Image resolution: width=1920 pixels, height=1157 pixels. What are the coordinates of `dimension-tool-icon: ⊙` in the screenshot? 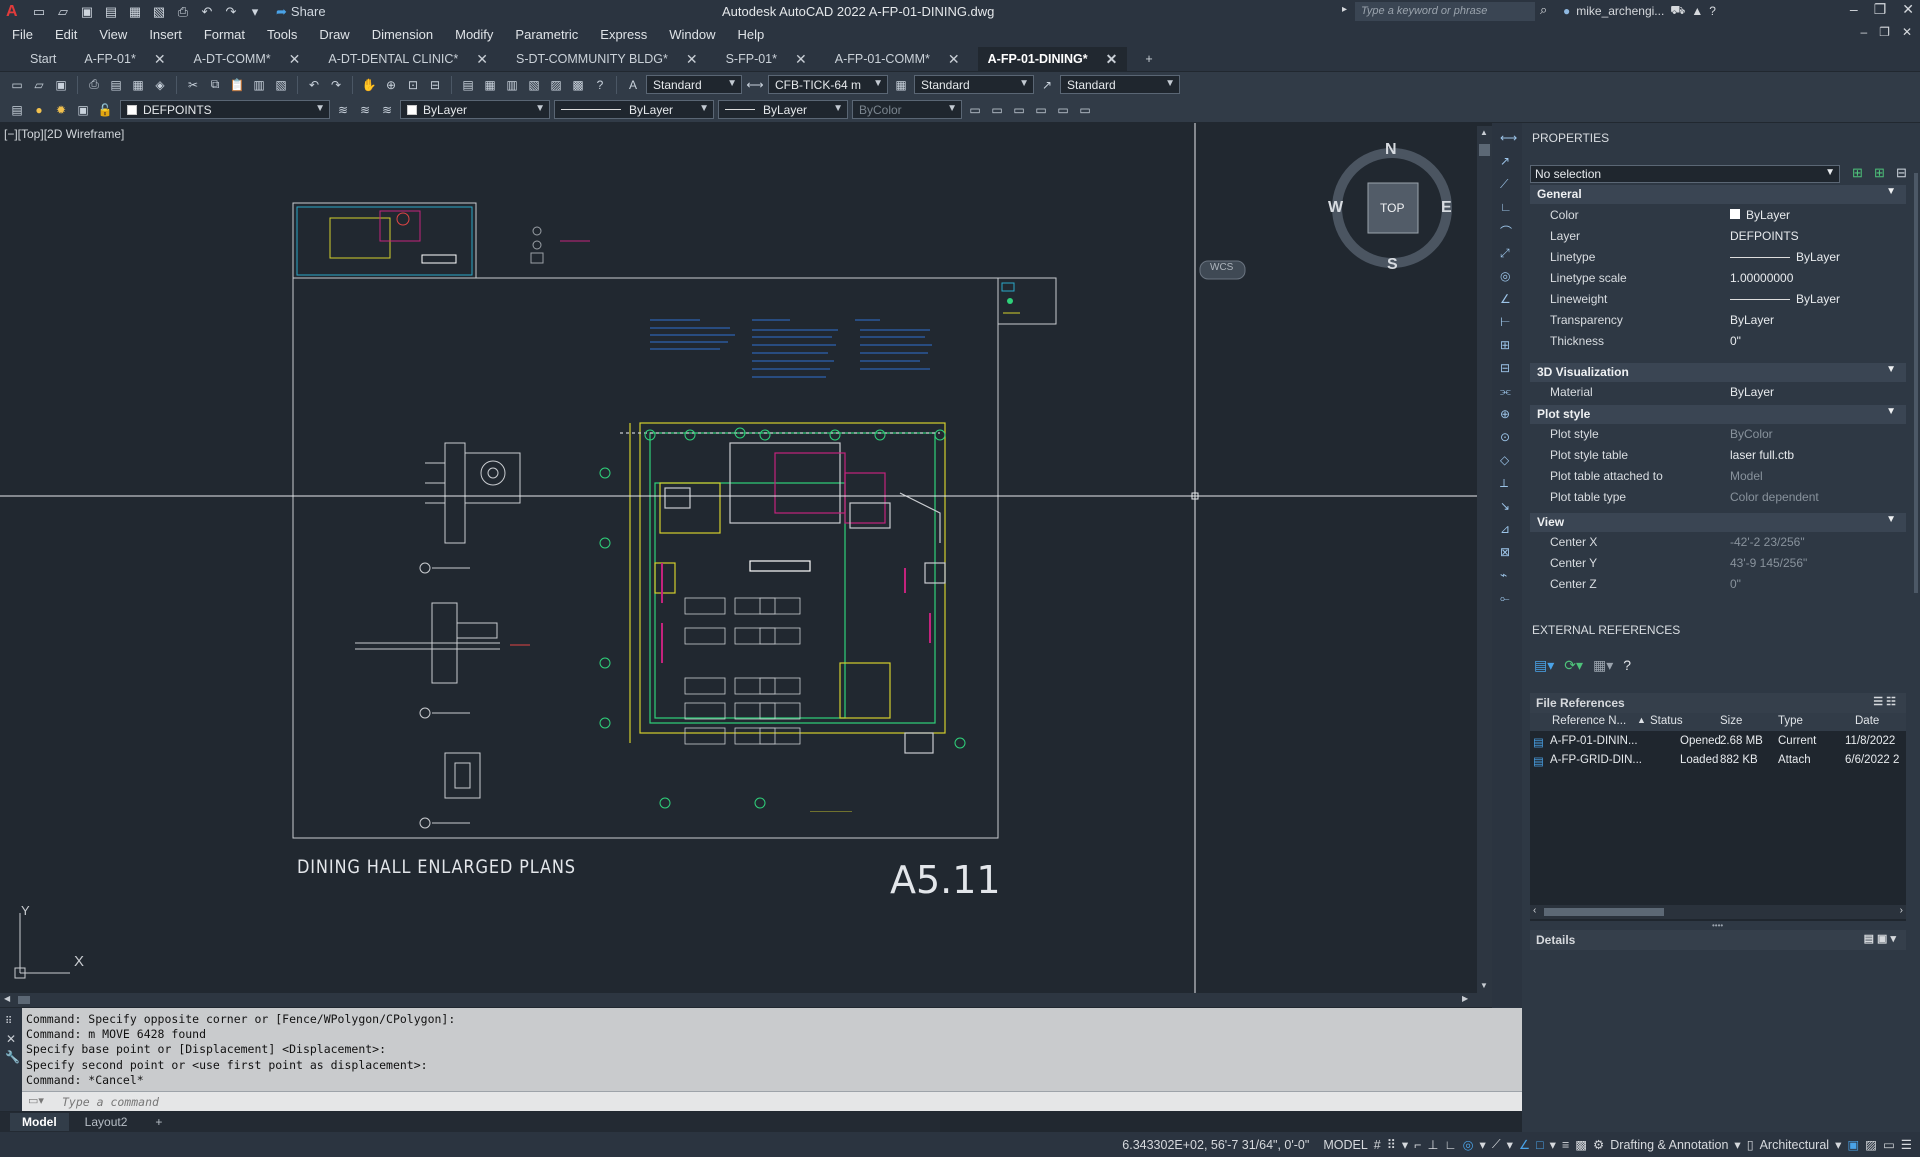 It's located at (1505, 437).